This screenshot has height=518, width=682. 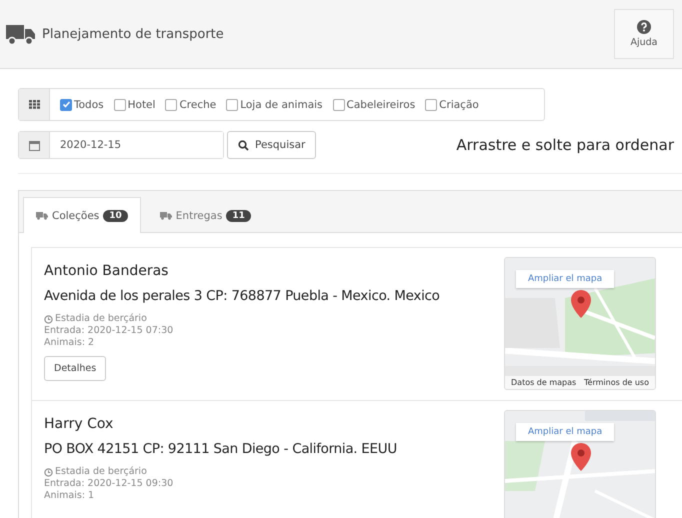 What do you see at coordinates (190, 104) in the screenshot?
I see `filter-checkbox: Creche` at bounding box center [190, 104].